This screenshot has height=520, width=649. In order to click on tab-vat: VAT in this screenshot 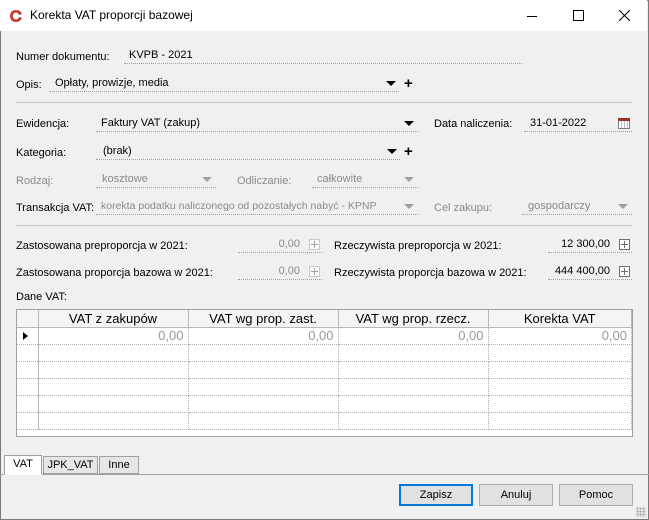, I will do `click(23, 465)`.